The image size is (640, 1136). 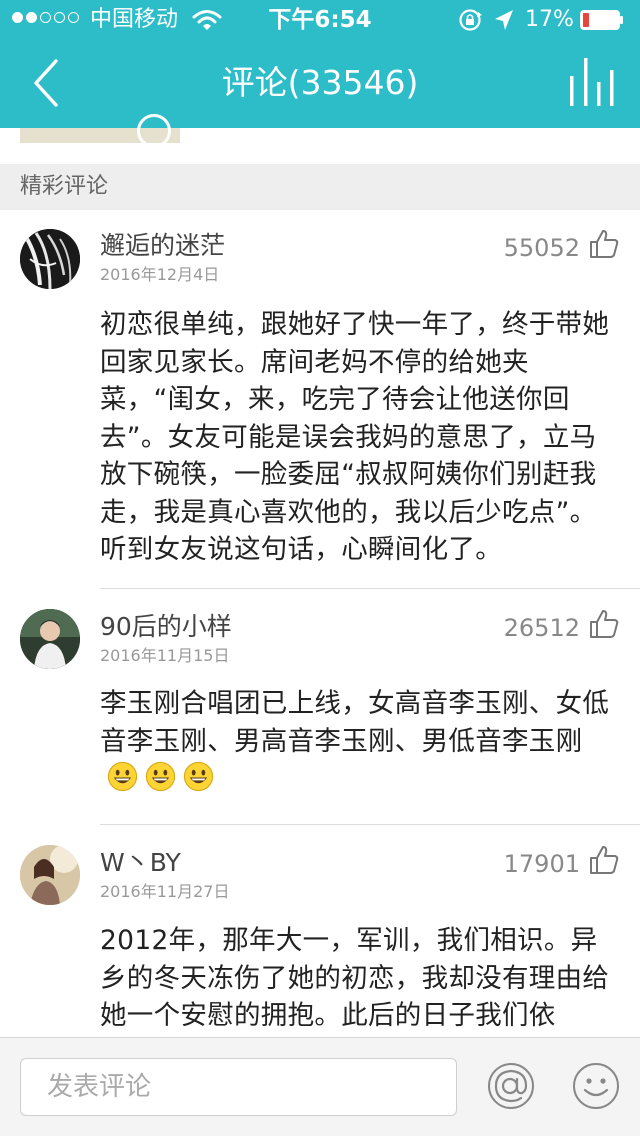 I want to click on page-title: 评论(33546), so click(x=320, y=82).